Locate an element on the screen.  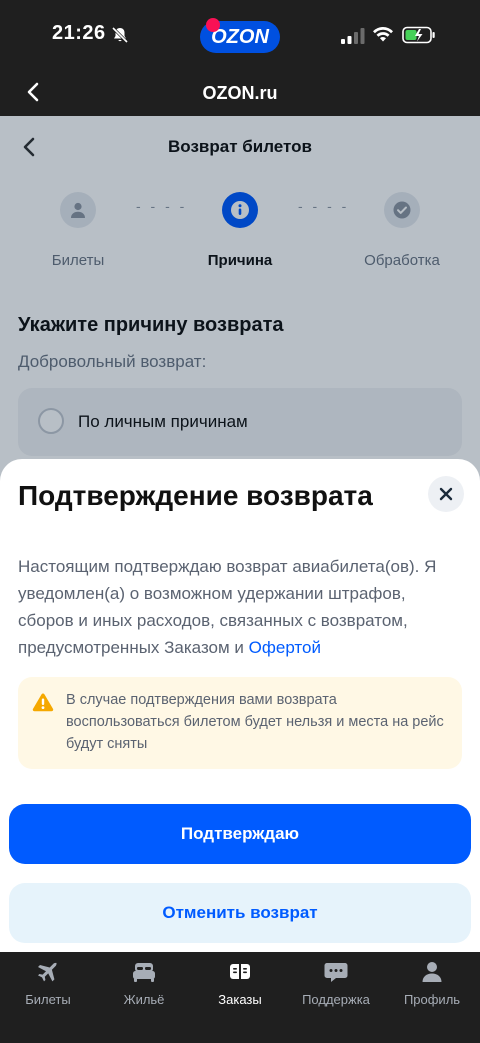
tab-tickets: Билеты is located at coordinates (48, 985).